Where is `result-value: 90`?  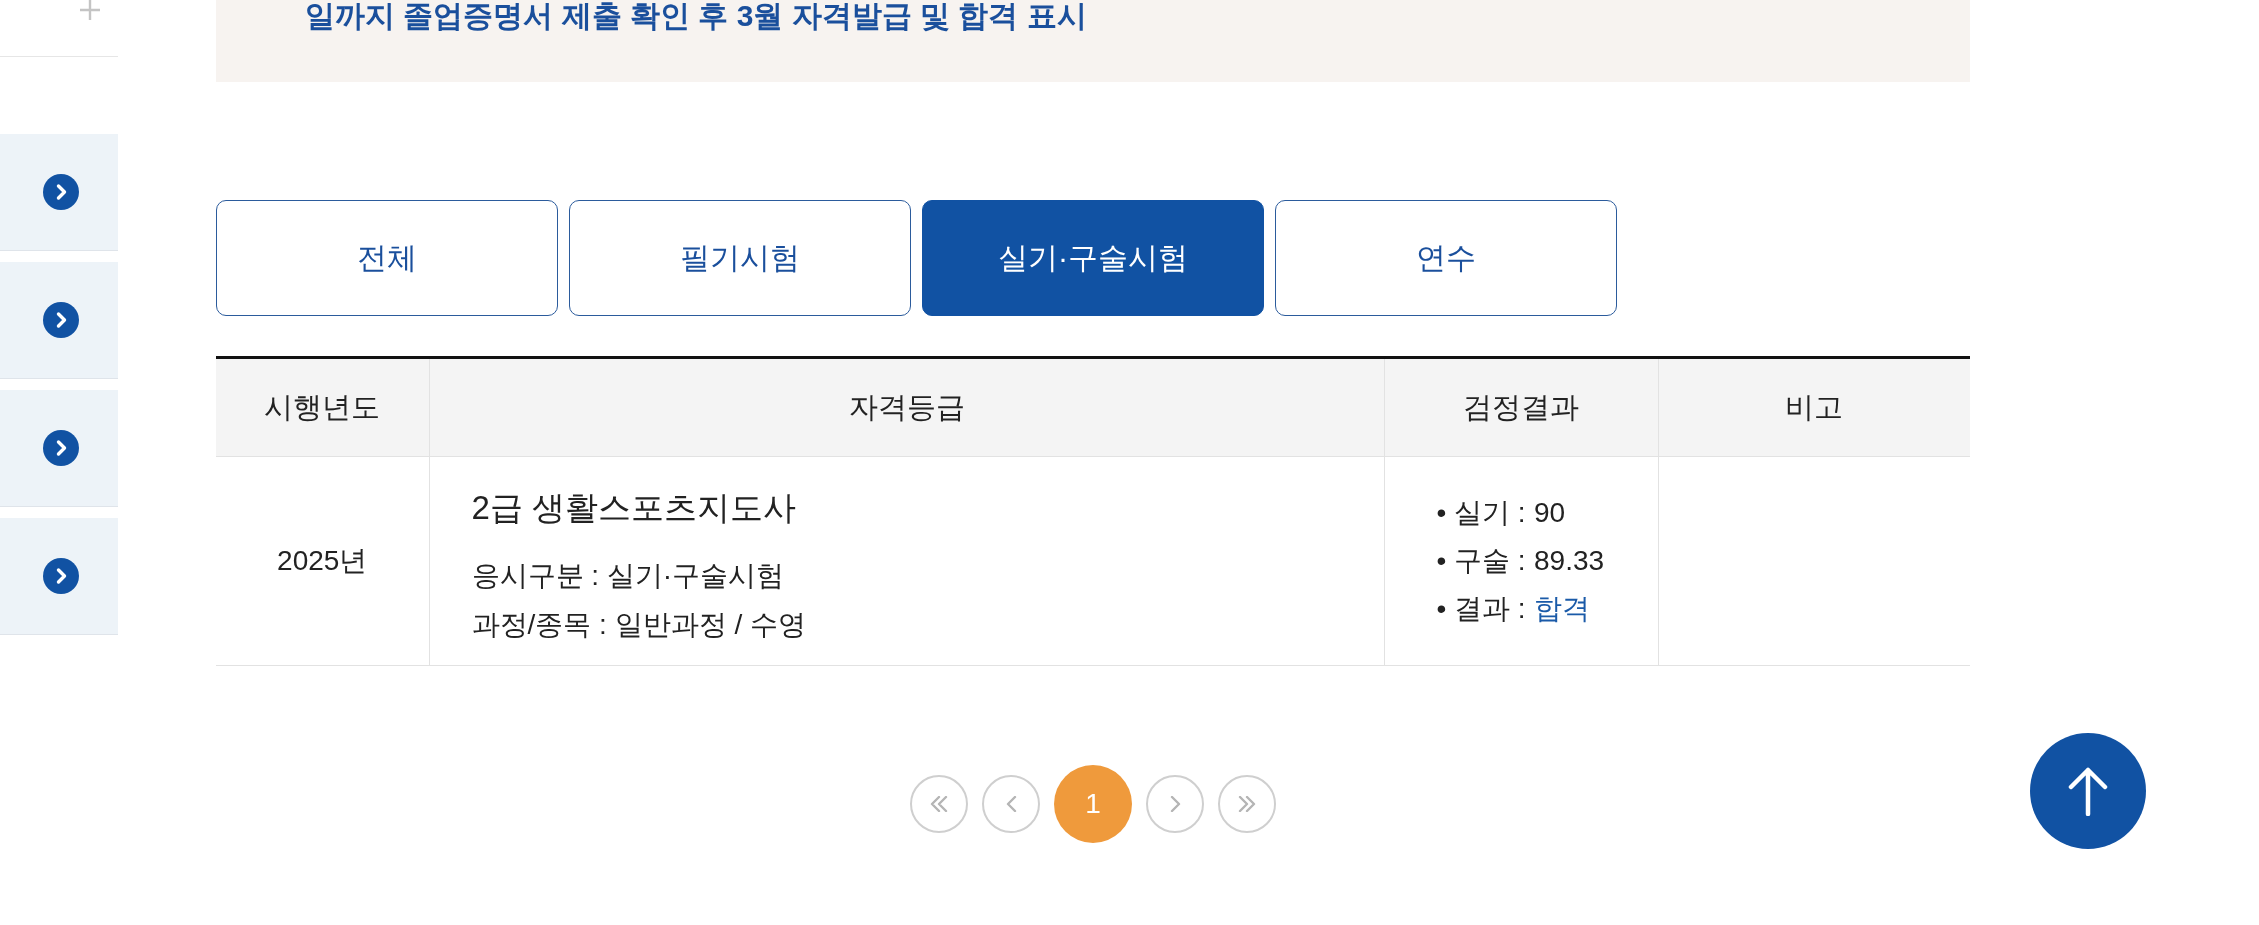
result-value: 90 is located at coordinates (1550, 512).